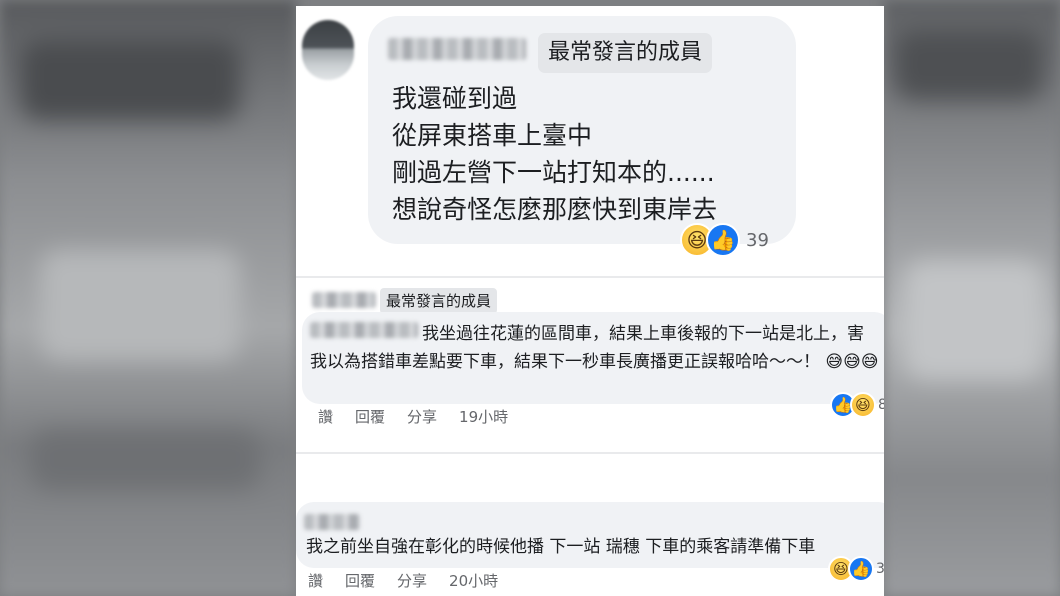 The width and height of the screenshot is (1060, 596). I want to click on timestamp: 20小時, so click(473, 580).